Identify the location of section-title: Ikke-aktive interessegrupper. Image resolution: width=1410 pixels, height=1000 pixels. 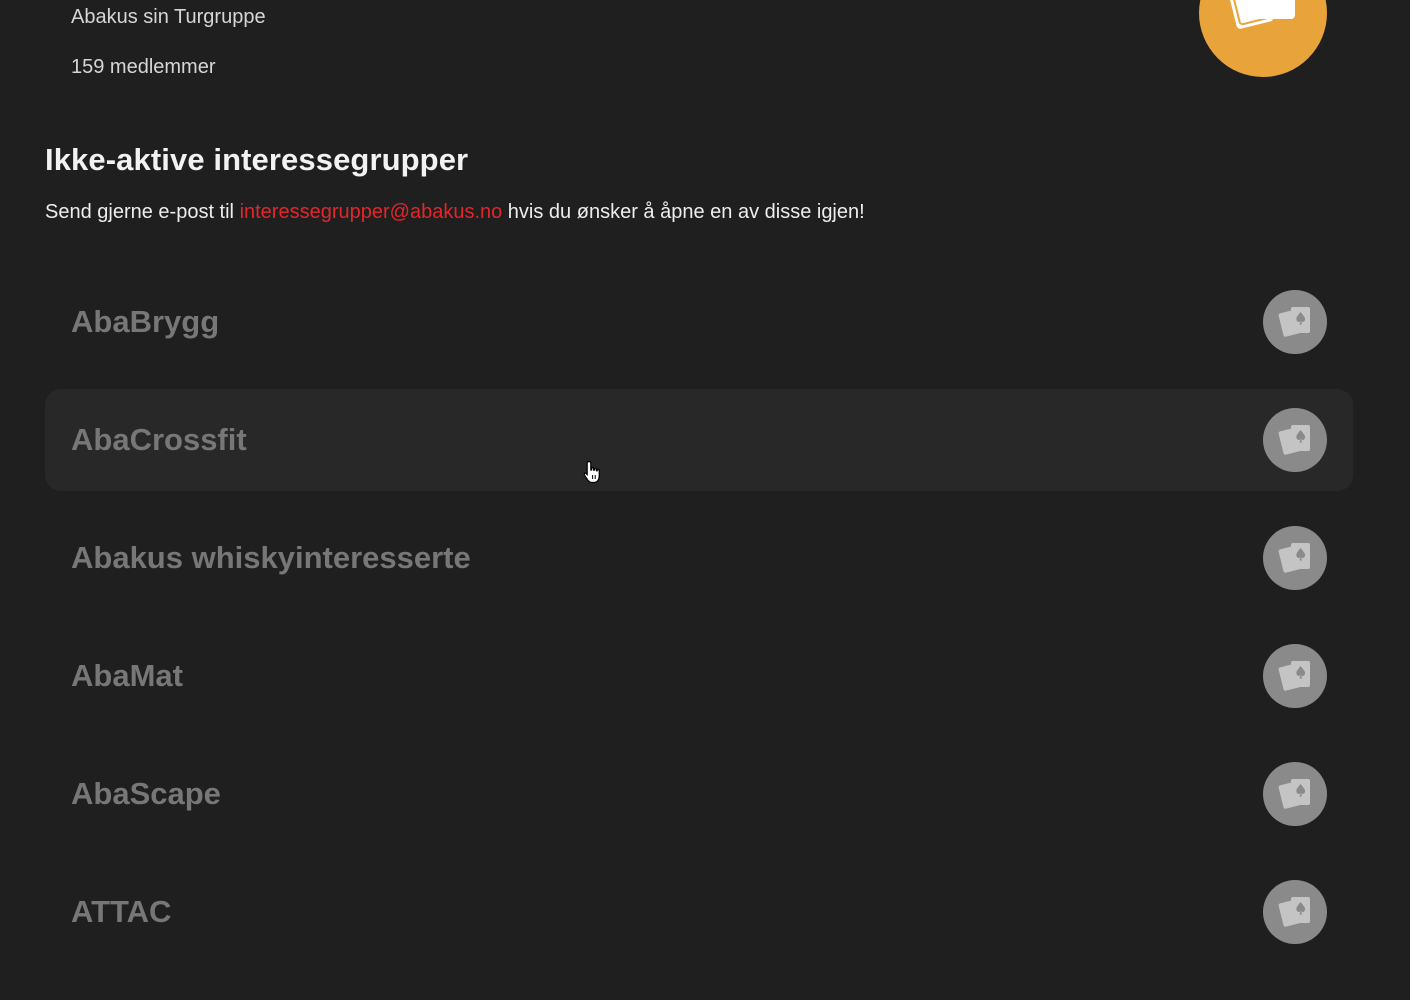
(257, 159).